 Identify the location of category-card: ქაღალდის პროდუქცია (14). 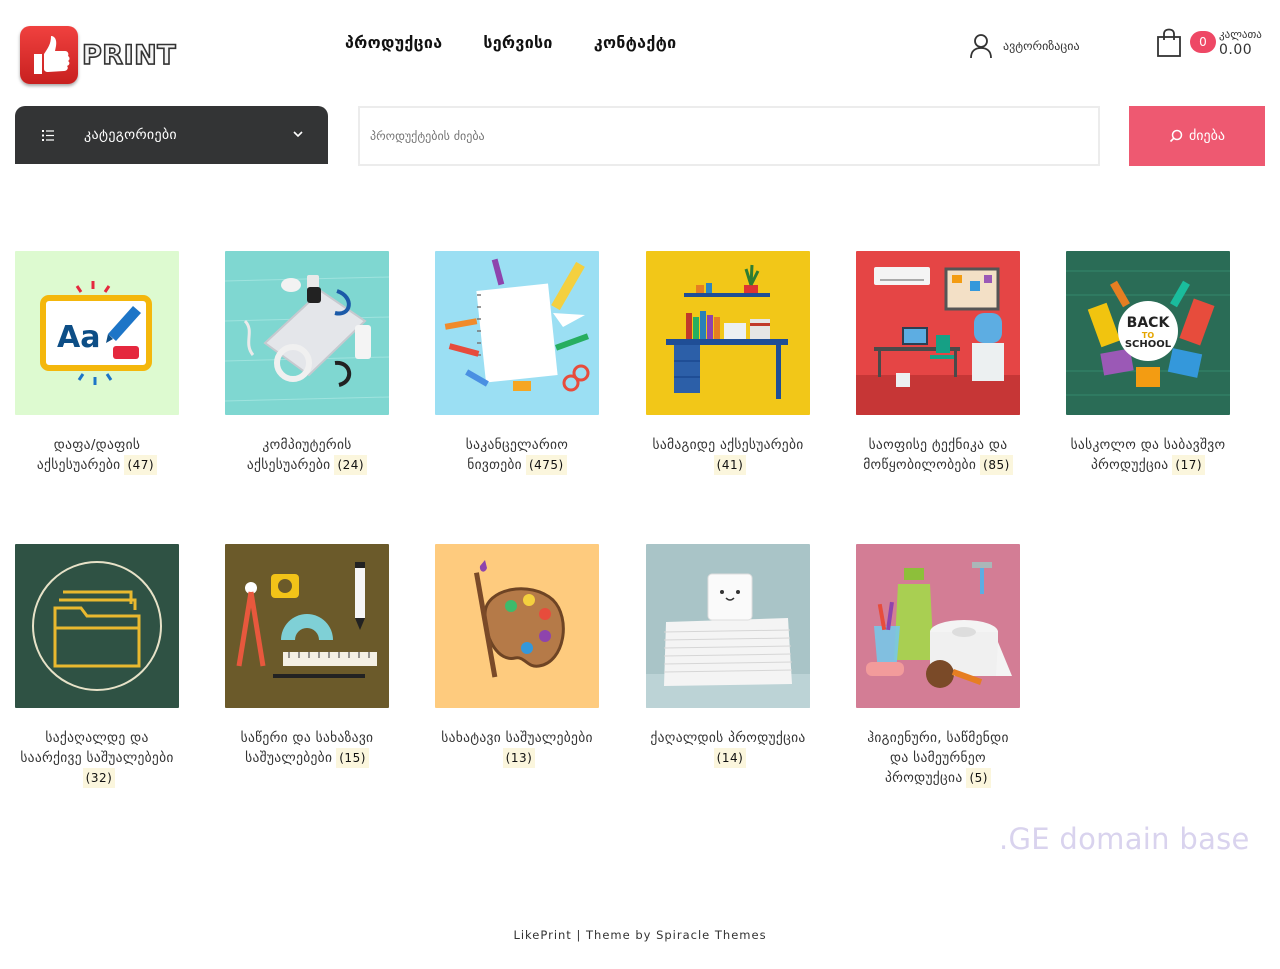
(728, 656).